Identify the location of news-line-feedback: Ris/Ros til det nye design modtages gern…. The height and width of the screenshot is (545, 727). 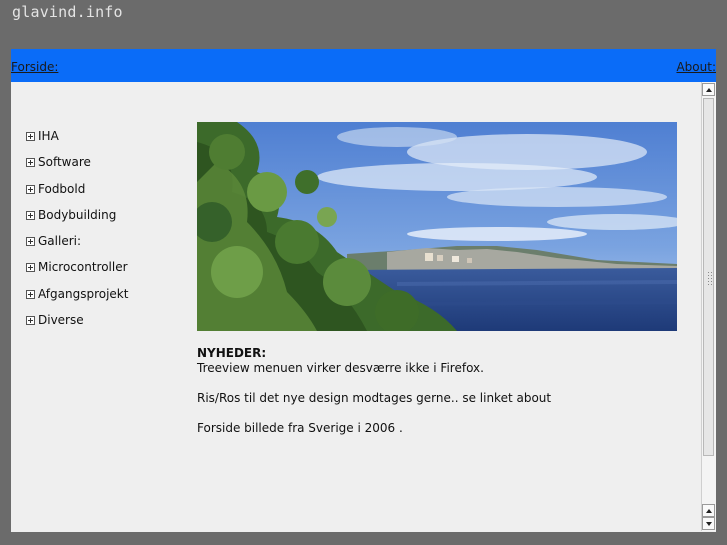
(374, 398).